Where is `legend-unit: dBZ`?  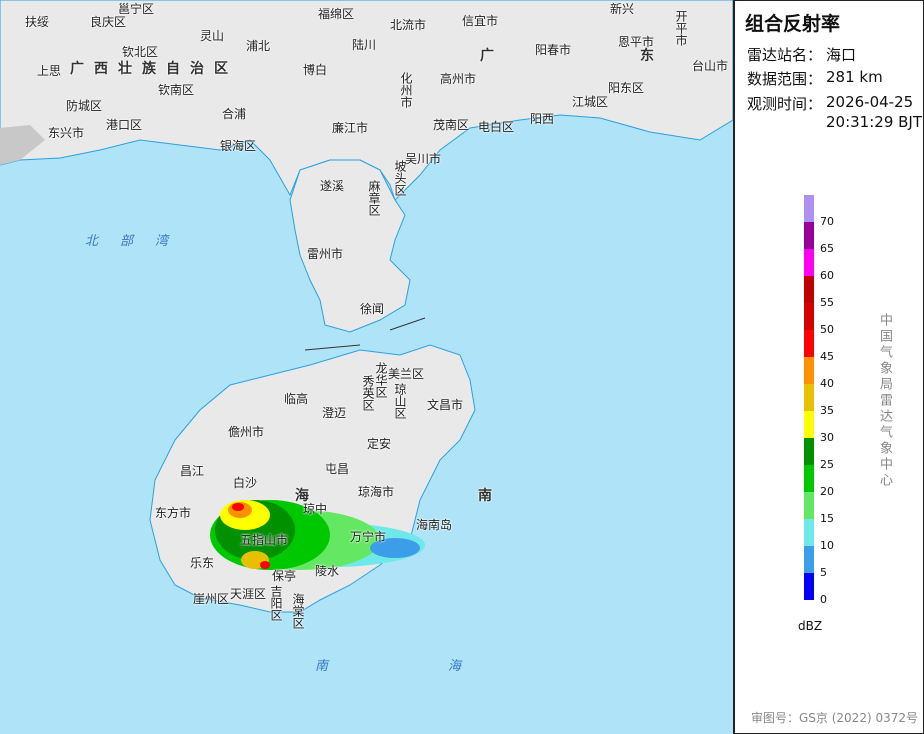
legend-unit: dBZ is located at coordinates (810, 626).